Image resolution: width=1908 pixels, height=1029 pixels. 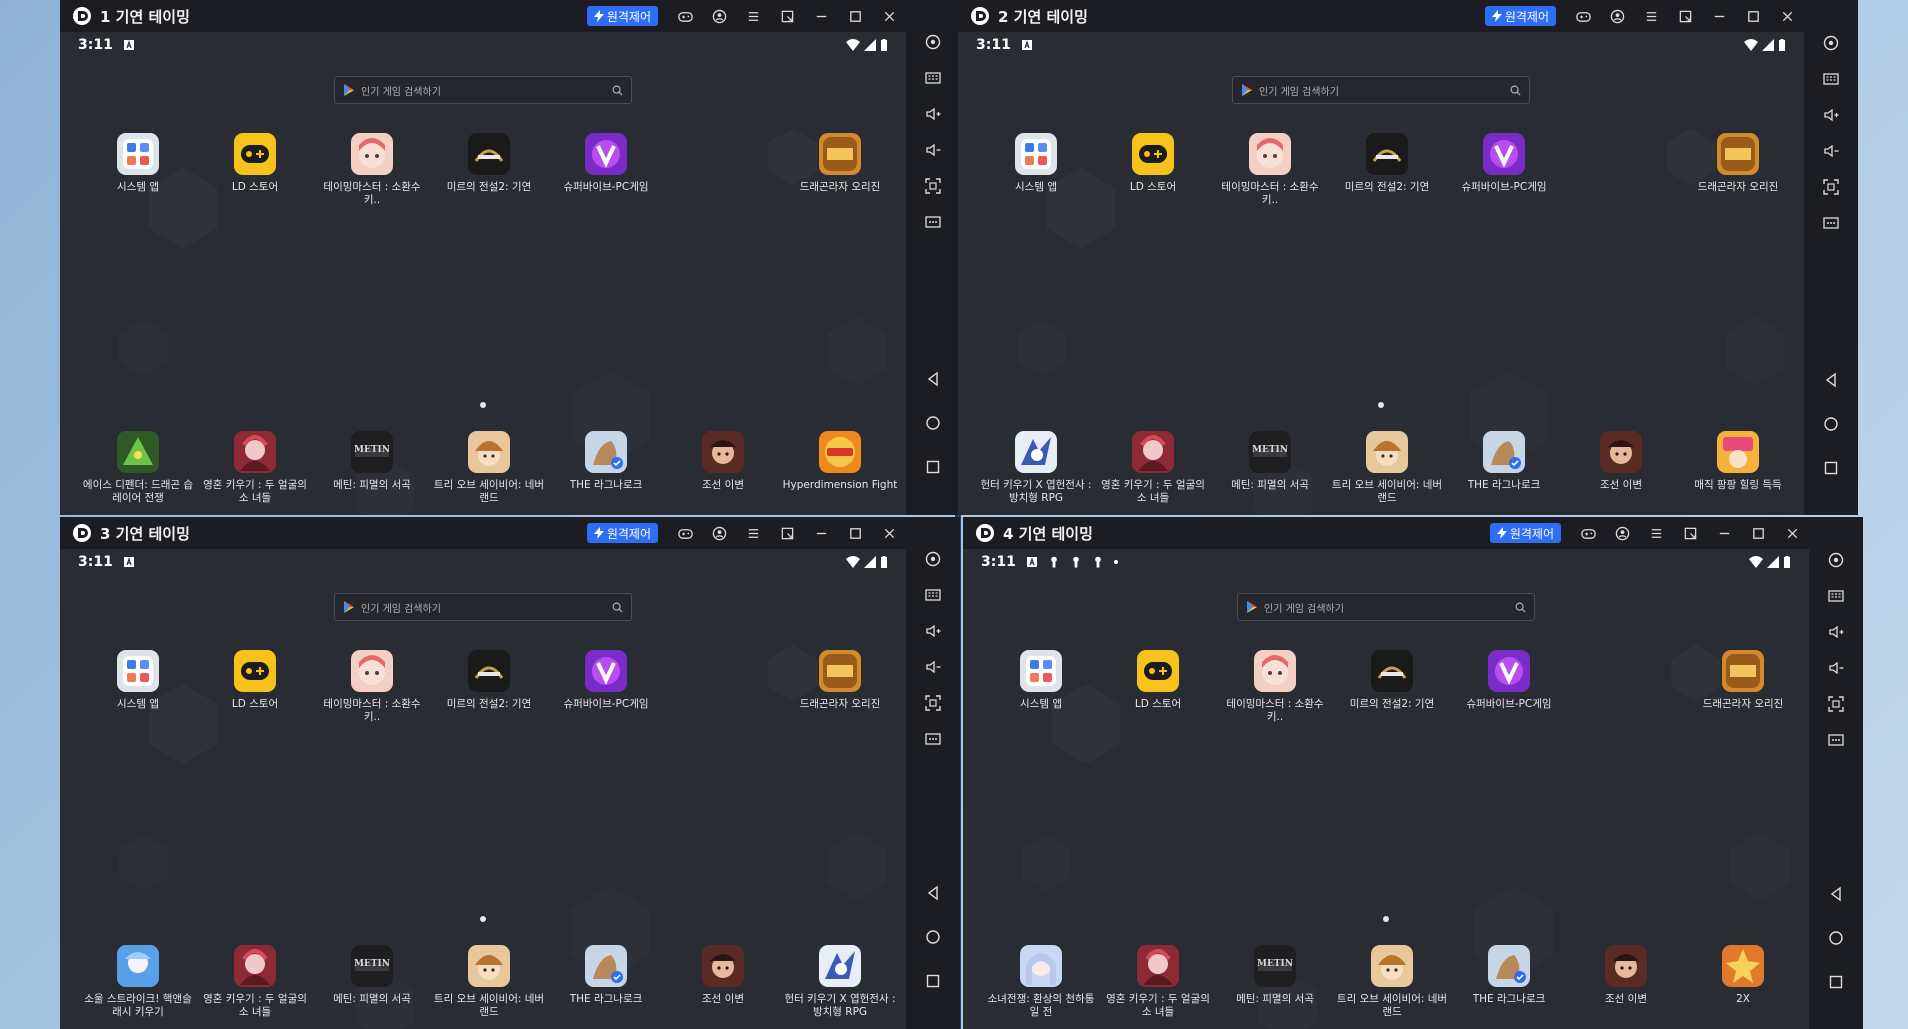 What do you see at coordinates (1413, 533) in the screenshot?
I see `title-bar: 4 기연 테이밍 원격제어` at bounding box center [1413, 533].